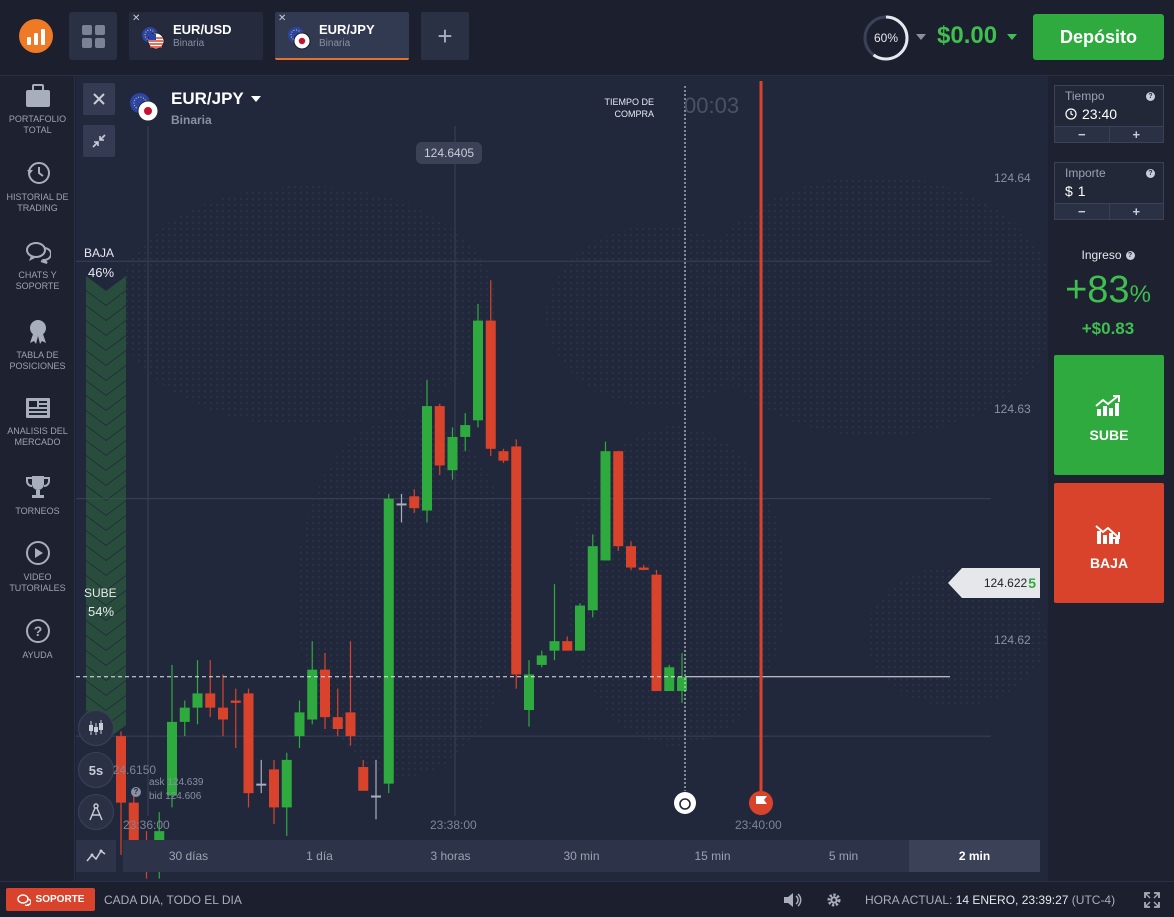  Describe the element at coordinates (1082, 191) in the screenshot. I see `amount-value: 1` at that location.